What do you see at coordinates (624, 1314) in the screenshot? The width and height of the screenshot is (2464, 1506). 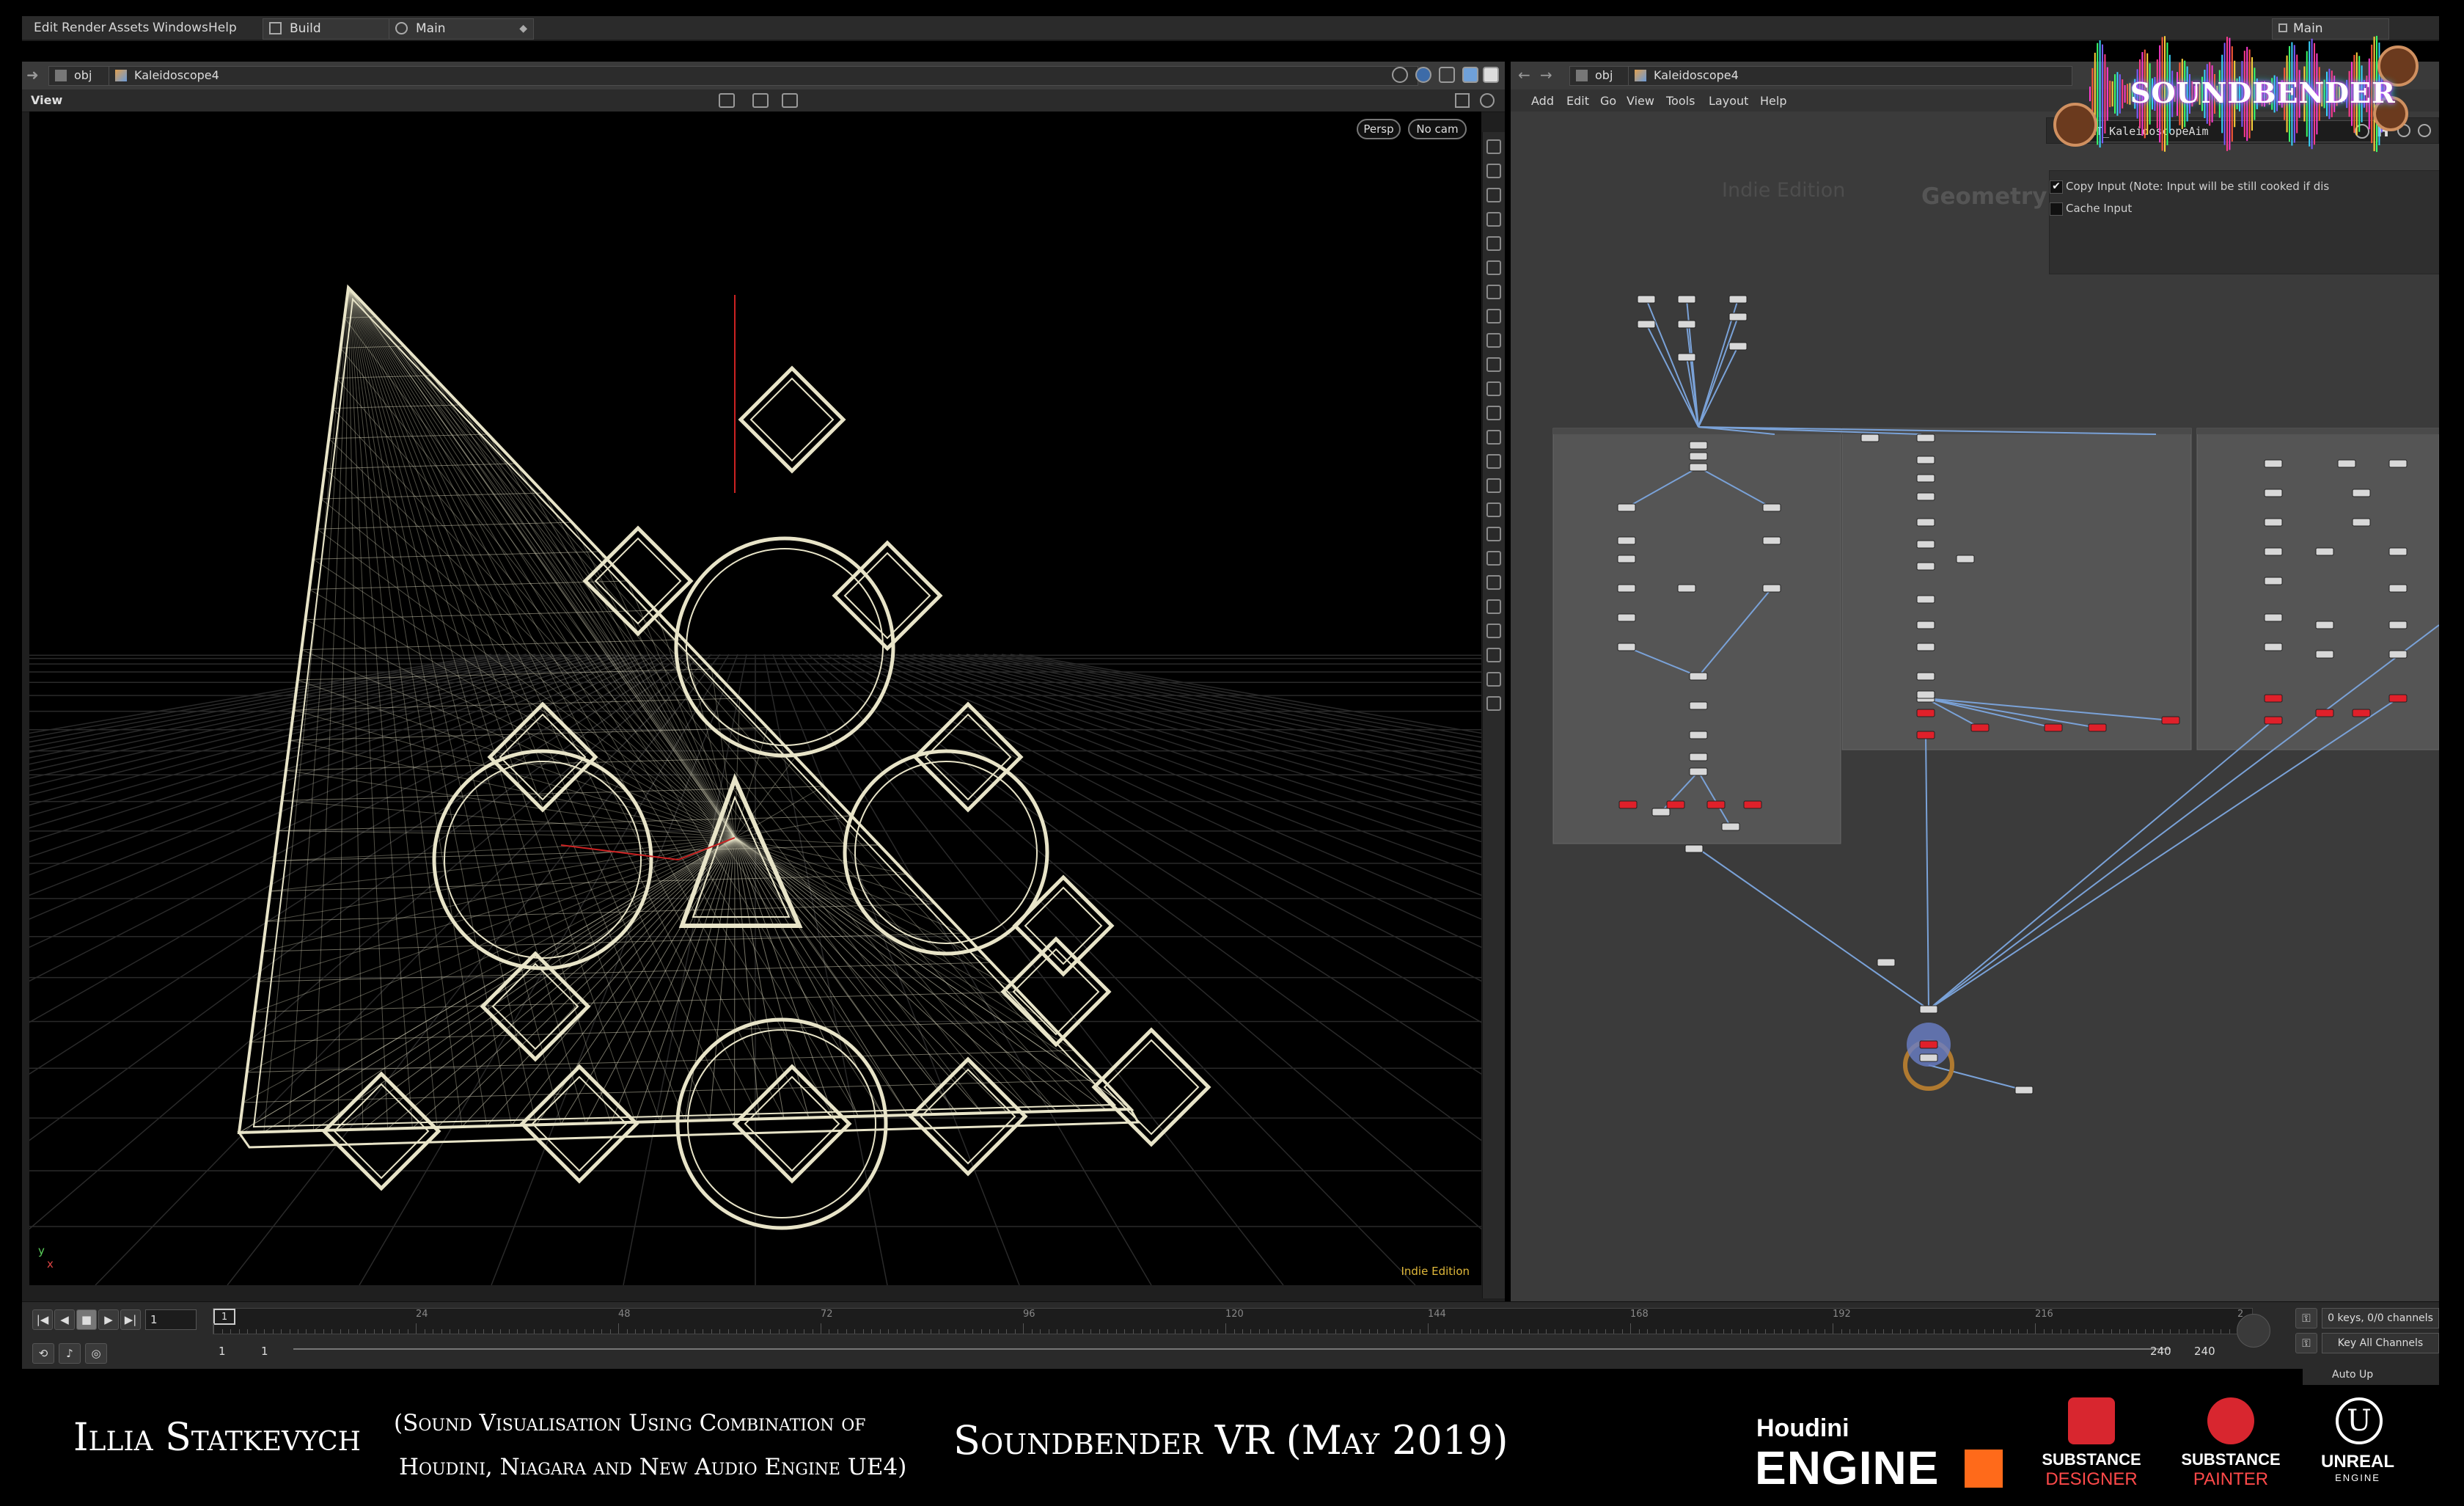 I see `ruler-tick-label: 48` at bounding box center [624, 1314].